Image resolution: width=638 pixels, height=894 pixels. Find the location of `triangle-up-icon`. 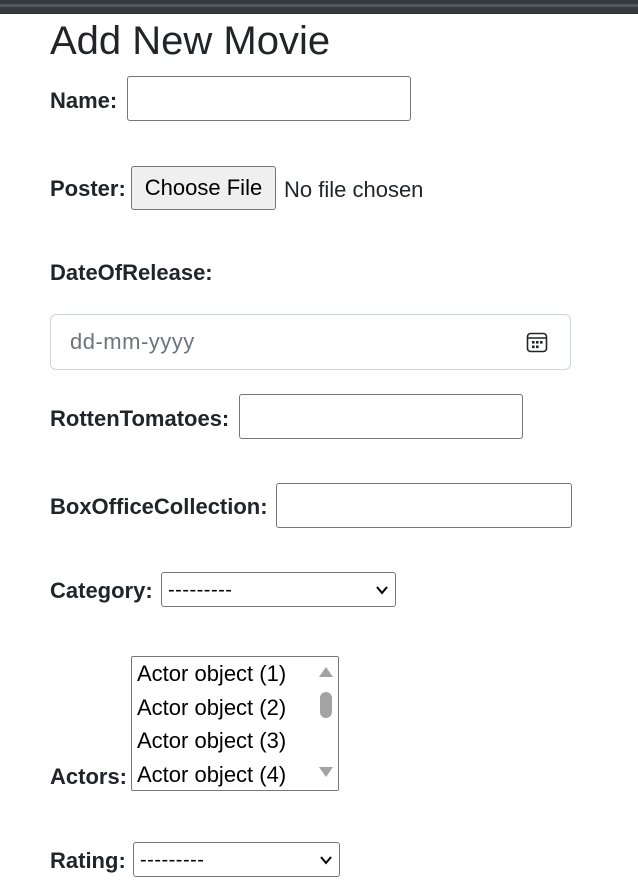

triangle-up-icon is located at coordinates (326, 672).